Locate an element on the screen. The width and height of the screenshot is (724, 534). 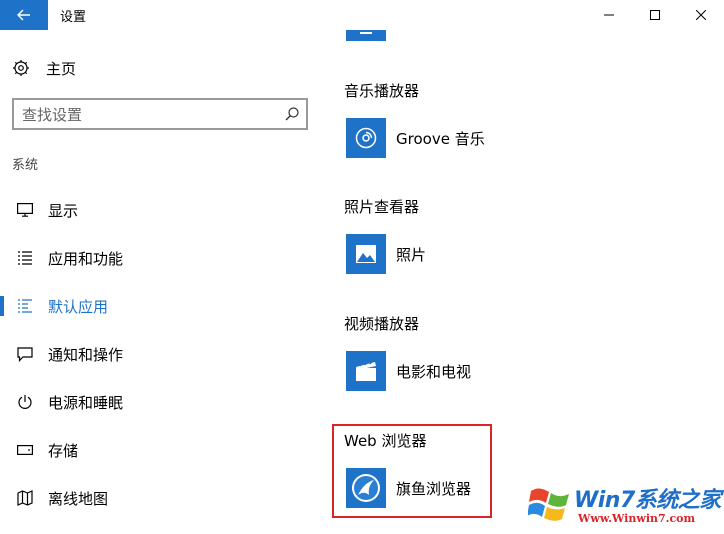
windows-logo-icon is located at coordinates (548, 504).